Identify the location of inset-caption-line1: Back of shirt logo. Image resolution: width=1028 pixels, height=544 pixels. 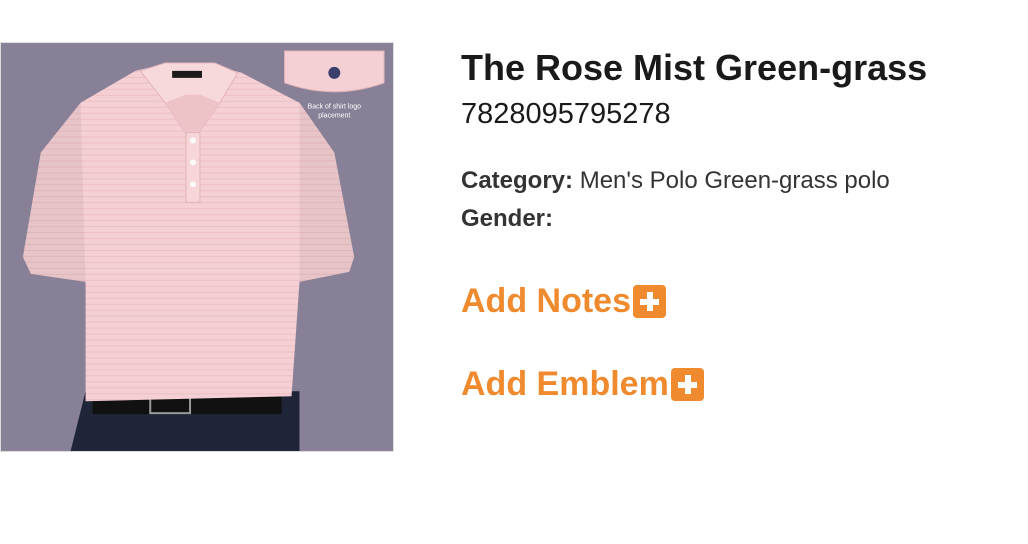
(334, 107).